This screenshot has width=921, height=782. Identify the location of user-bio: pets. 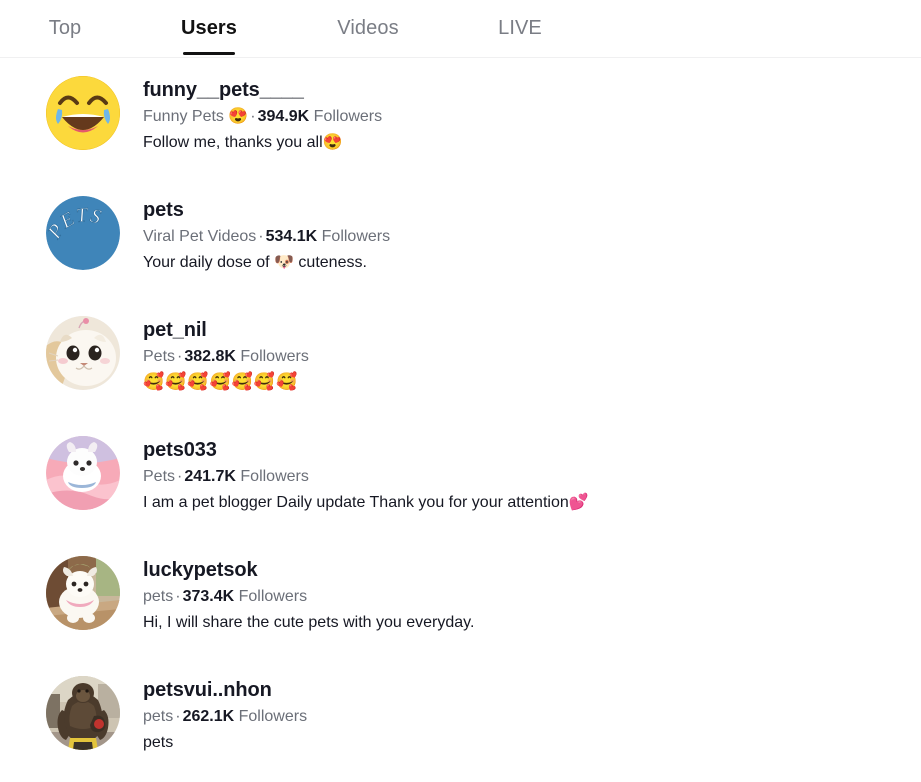
(158, 742).